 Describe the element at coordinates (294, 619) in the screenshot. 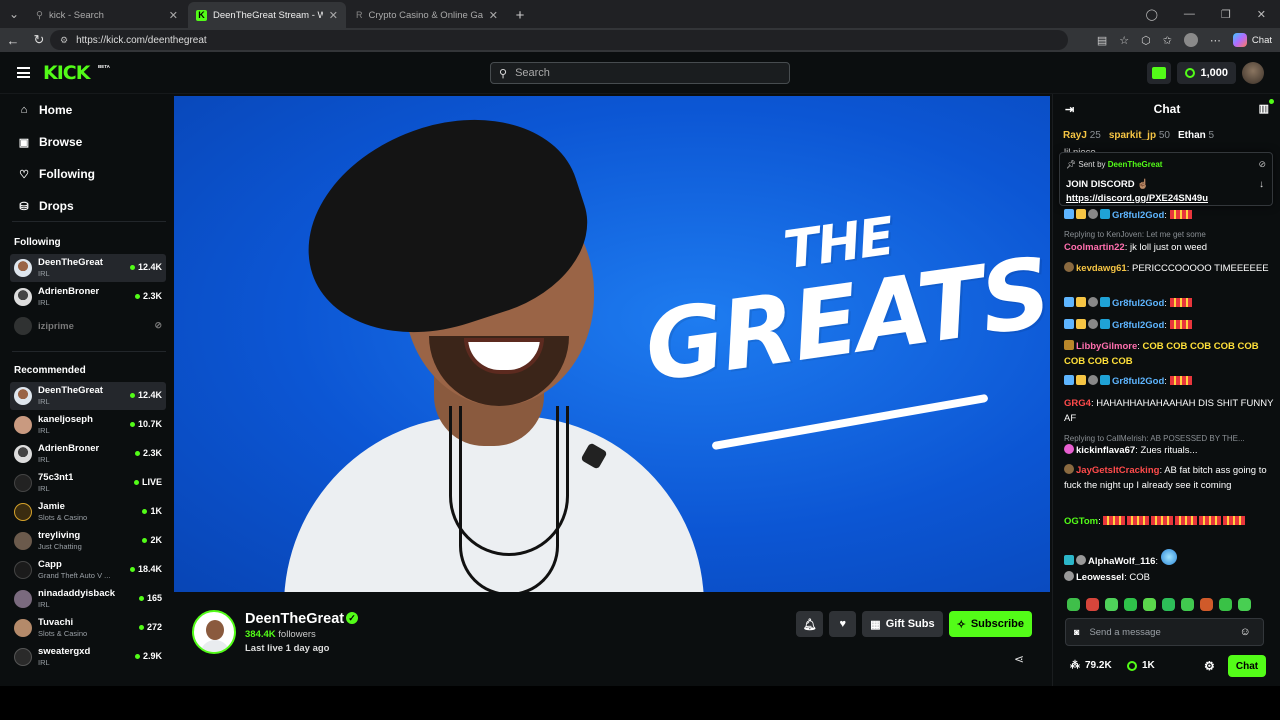

I see `streamer-name: DeenTheGreat` at that location.